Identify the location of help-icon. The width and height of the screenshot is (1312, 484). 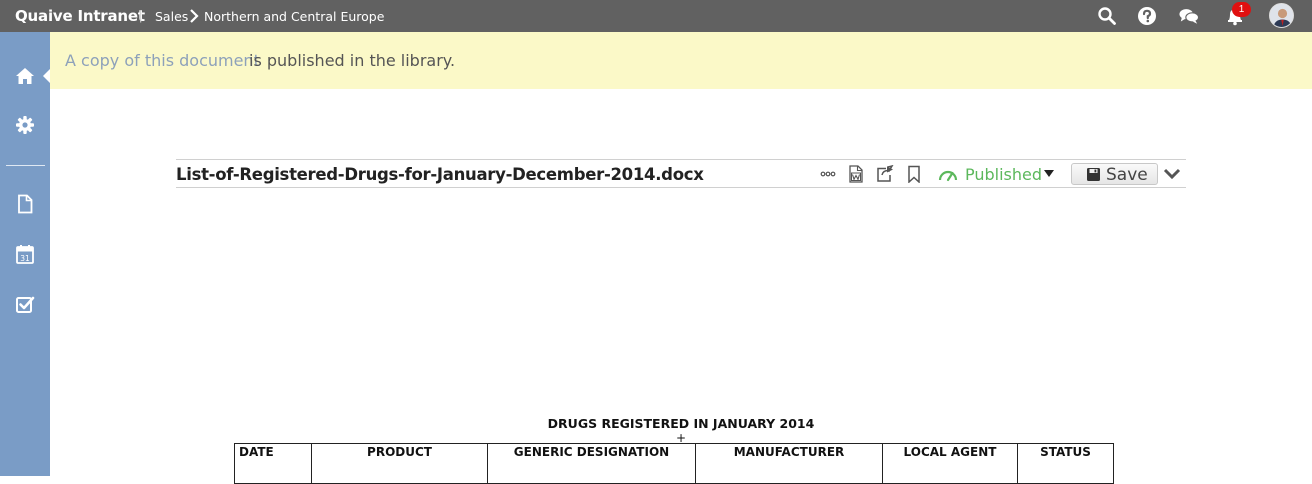
(1147, 16).